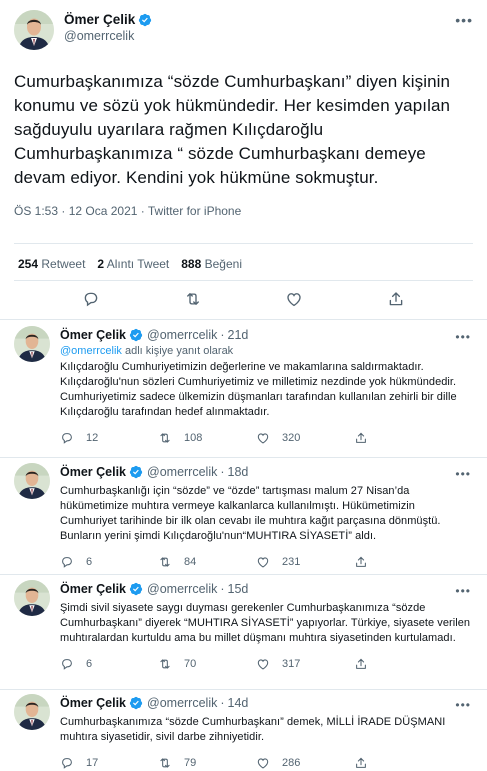 The width and height of the screenshot is (487, 771). Describe the element at coordinates (101, 264) in the screenshot. I see `quotes-count: 2` at that location.